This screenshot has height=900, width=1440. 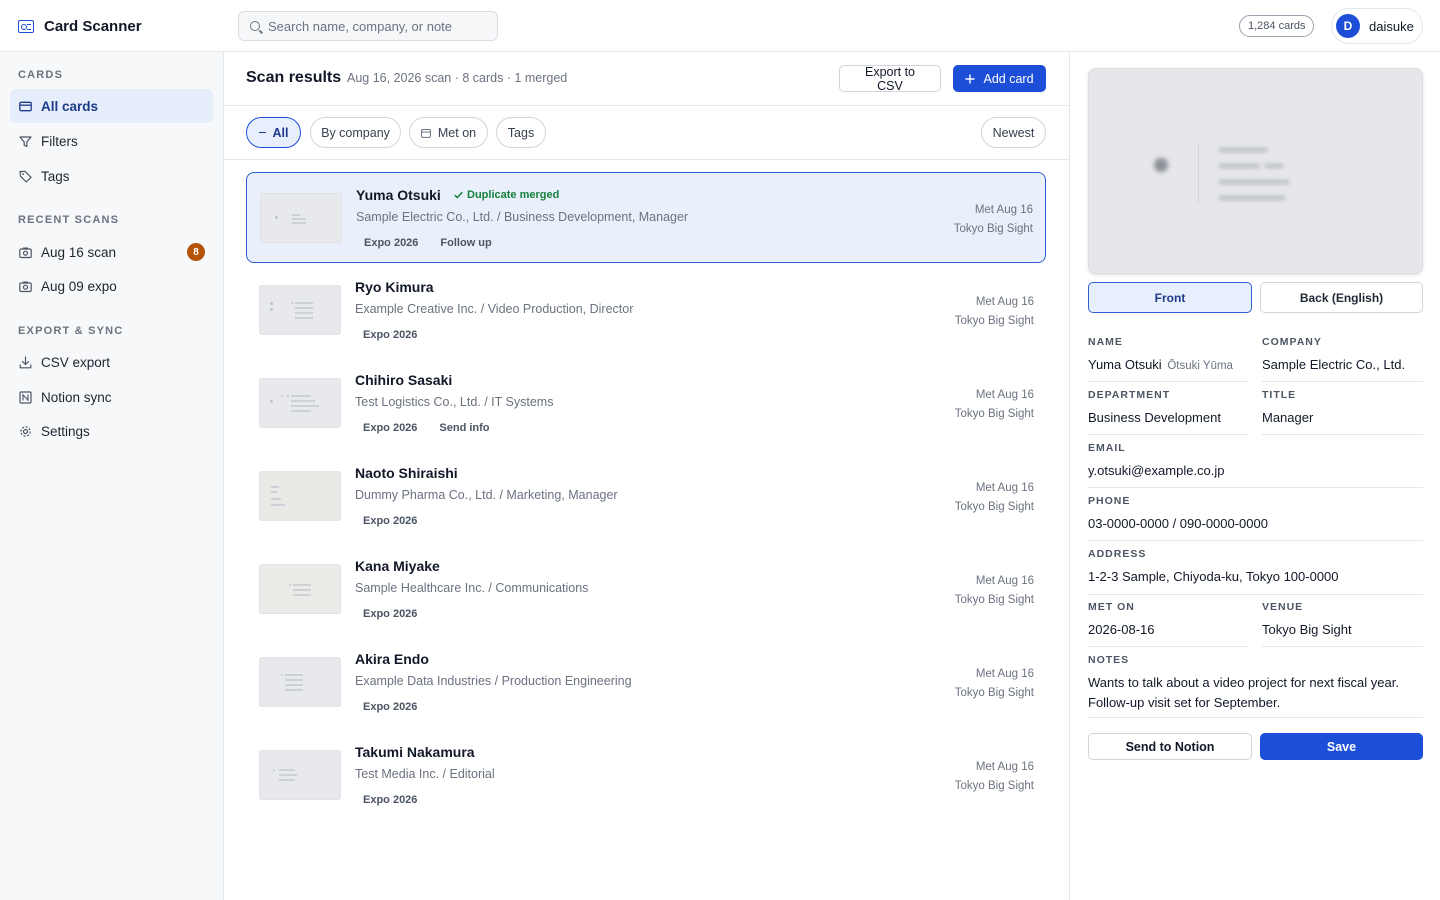 What do you see at coordinates (1121, 629) in the screenshot?
I see `field-value: 2026-08-16` at bounding box center [1121, 629].